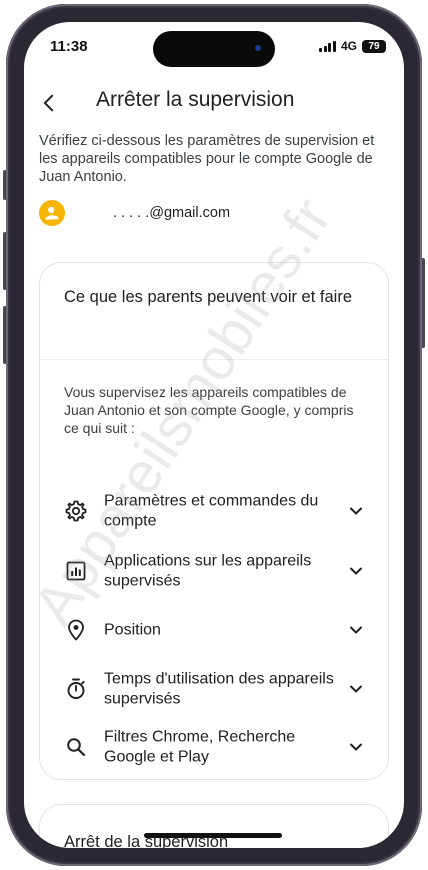 This screenshot has height=870, width=428. Describe the element at coordinates (258, 48) in the screenshot. I see `camera-icon` at that location.